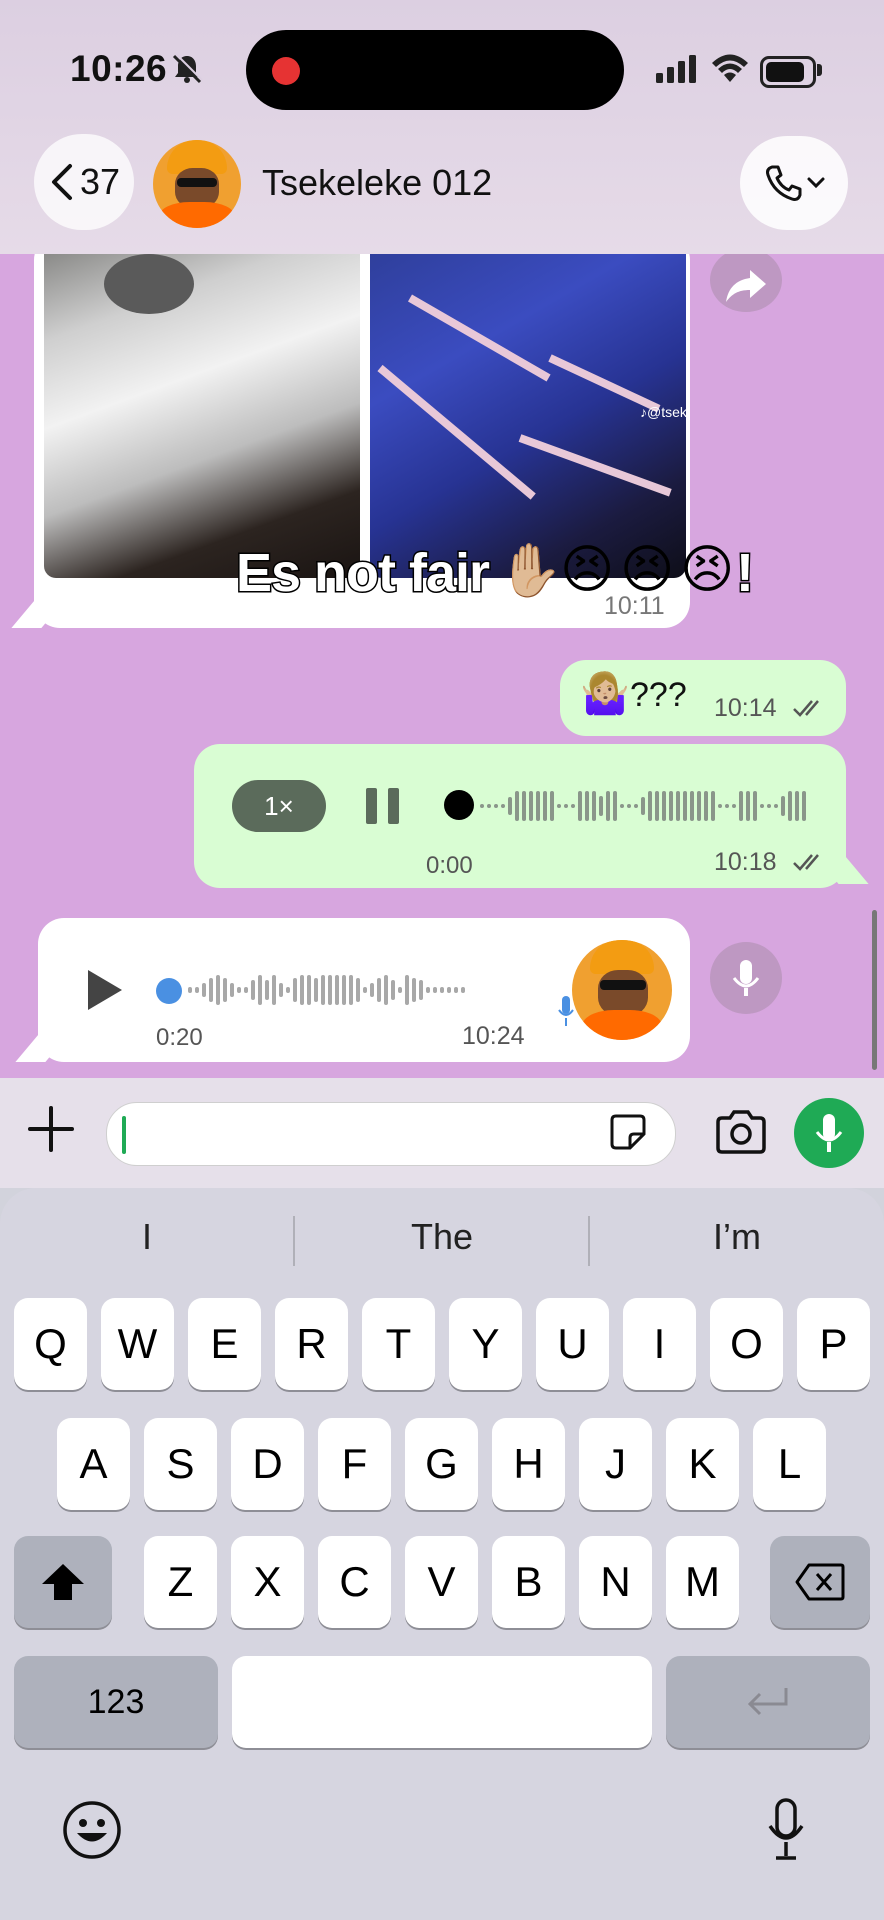 This screenshot has height=1920, width=884. I want to click on backspace-icon, so click(820, 1582).